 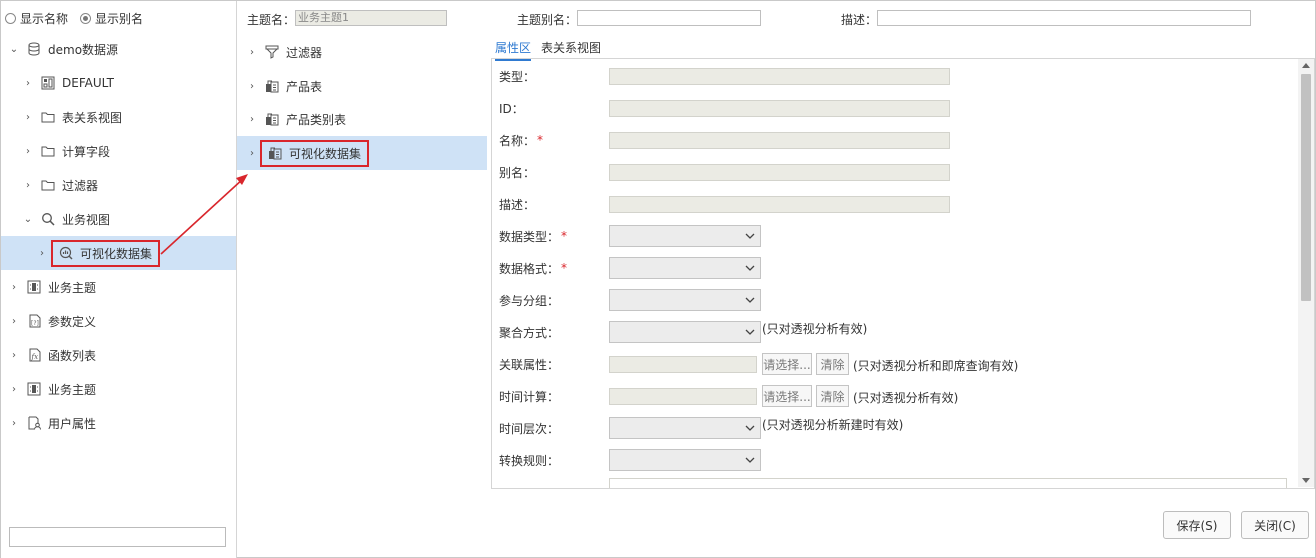 What do you see at coordinates (60, 185) in the screenshot?
I see `tree-item-filters: › 过滤器` at bounding box center [60, 185].